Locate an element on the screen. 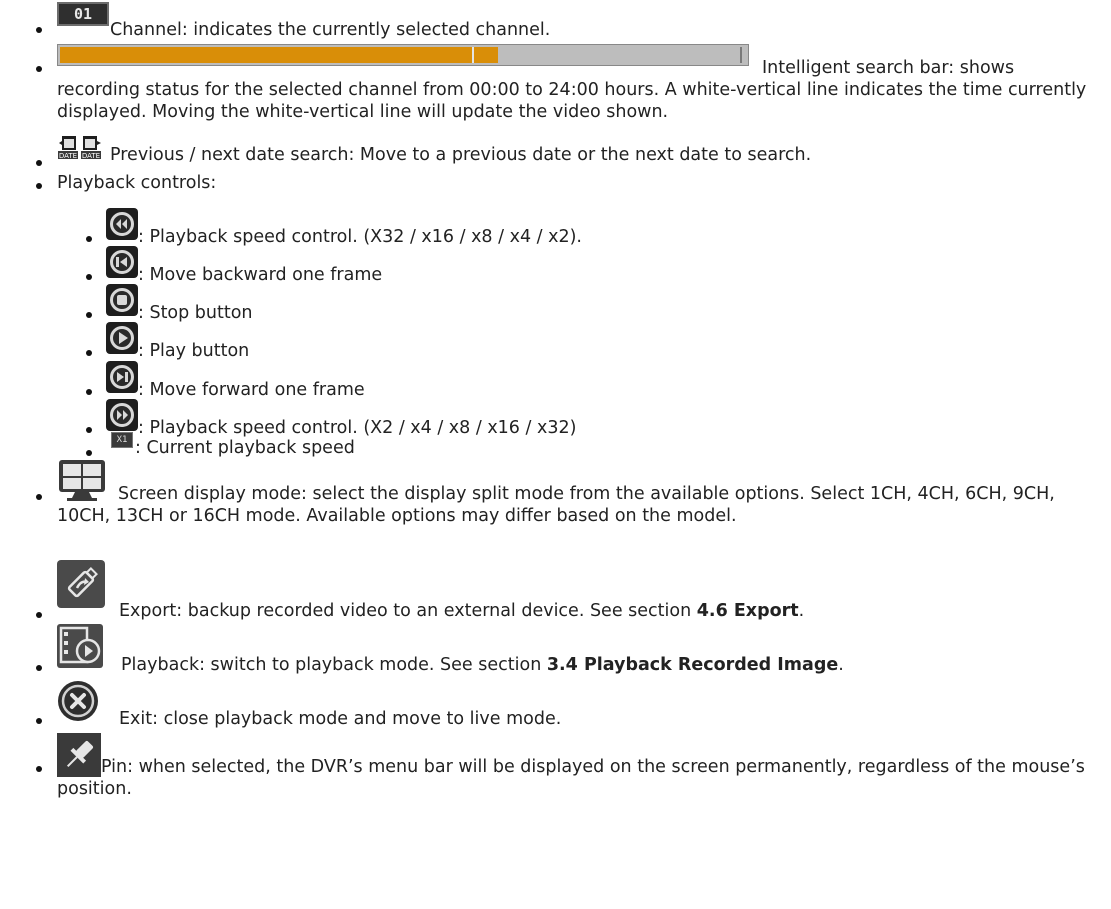 The image size is (1111, 909). speed-description: : Current playback speed is located at coordinates (245, 448).